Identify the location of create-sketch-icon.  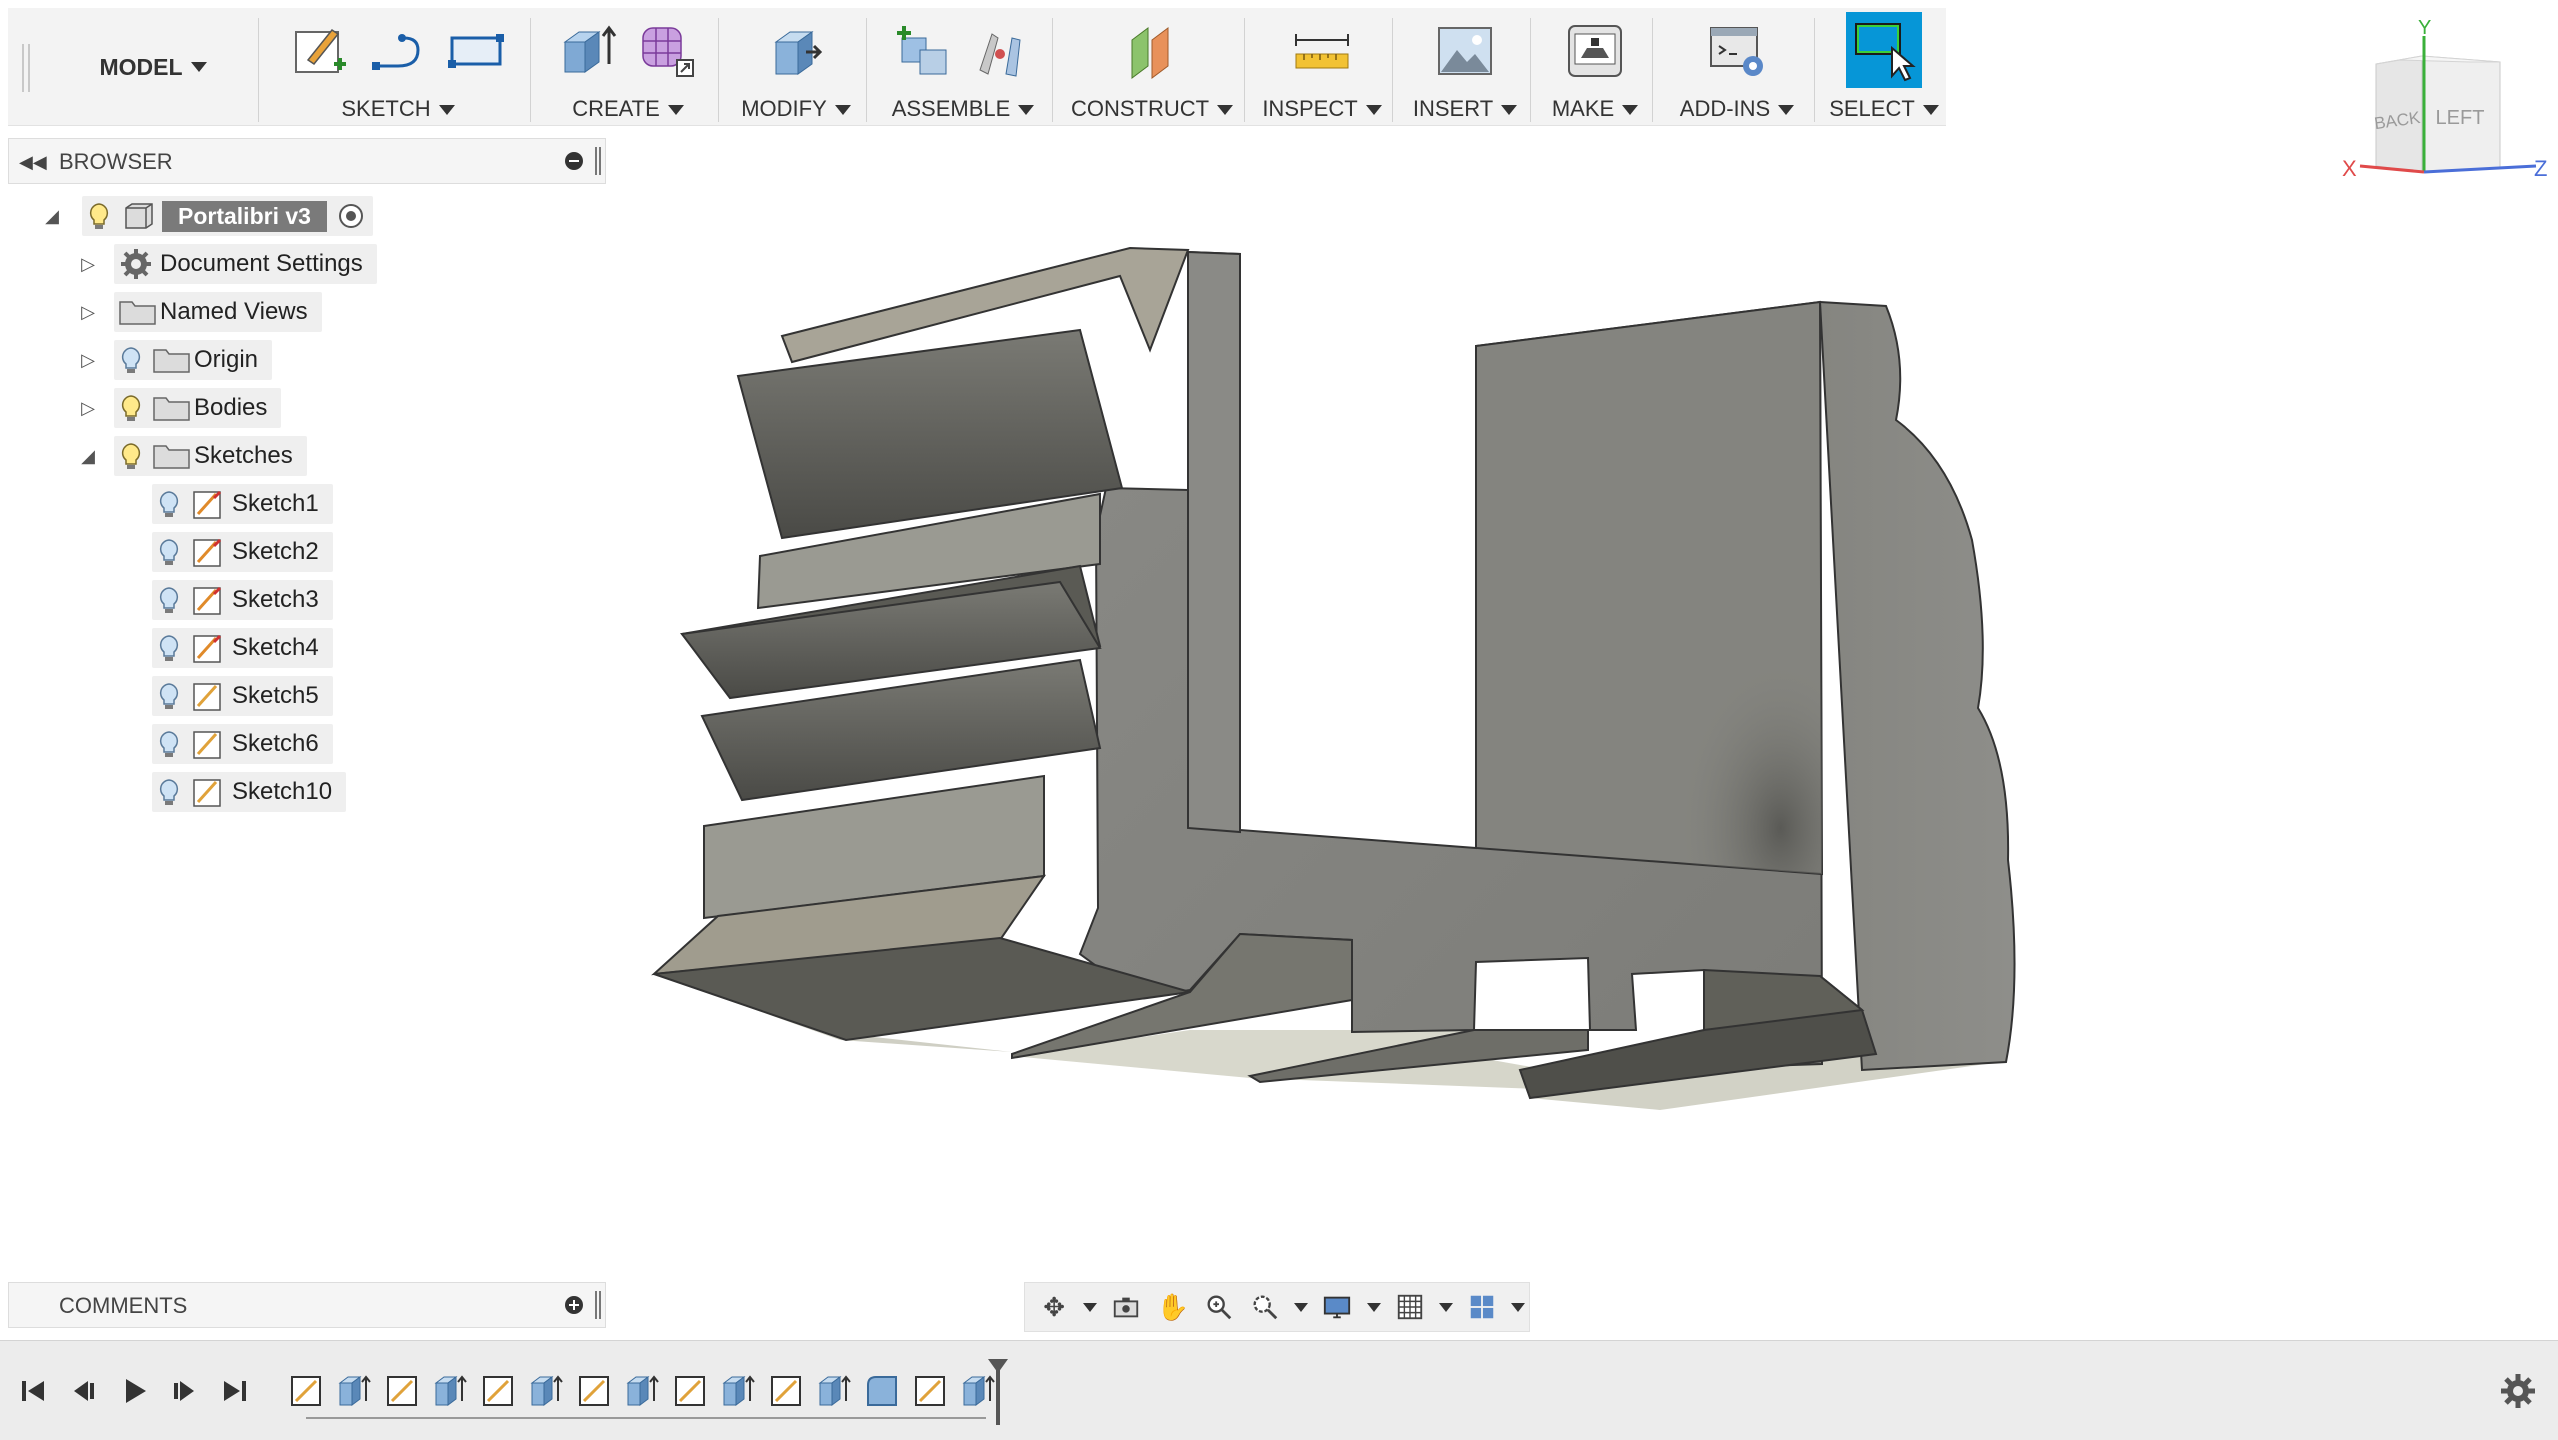
(320, 51).